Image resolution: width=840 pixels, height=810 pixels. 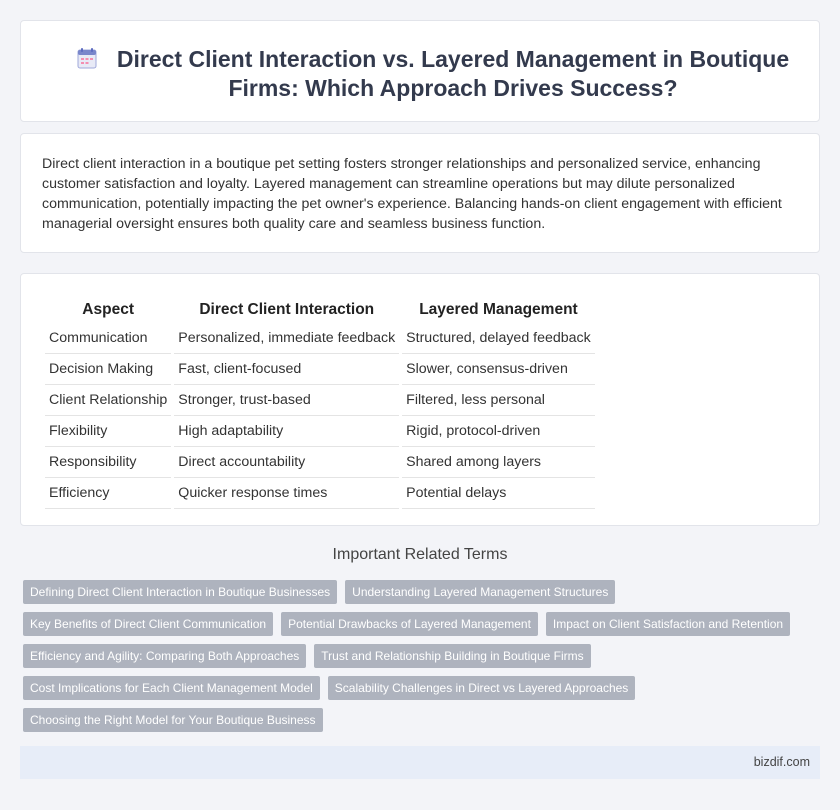 I want to click on related-terms-title: Important Related Terms, so click(x=420, y=554).